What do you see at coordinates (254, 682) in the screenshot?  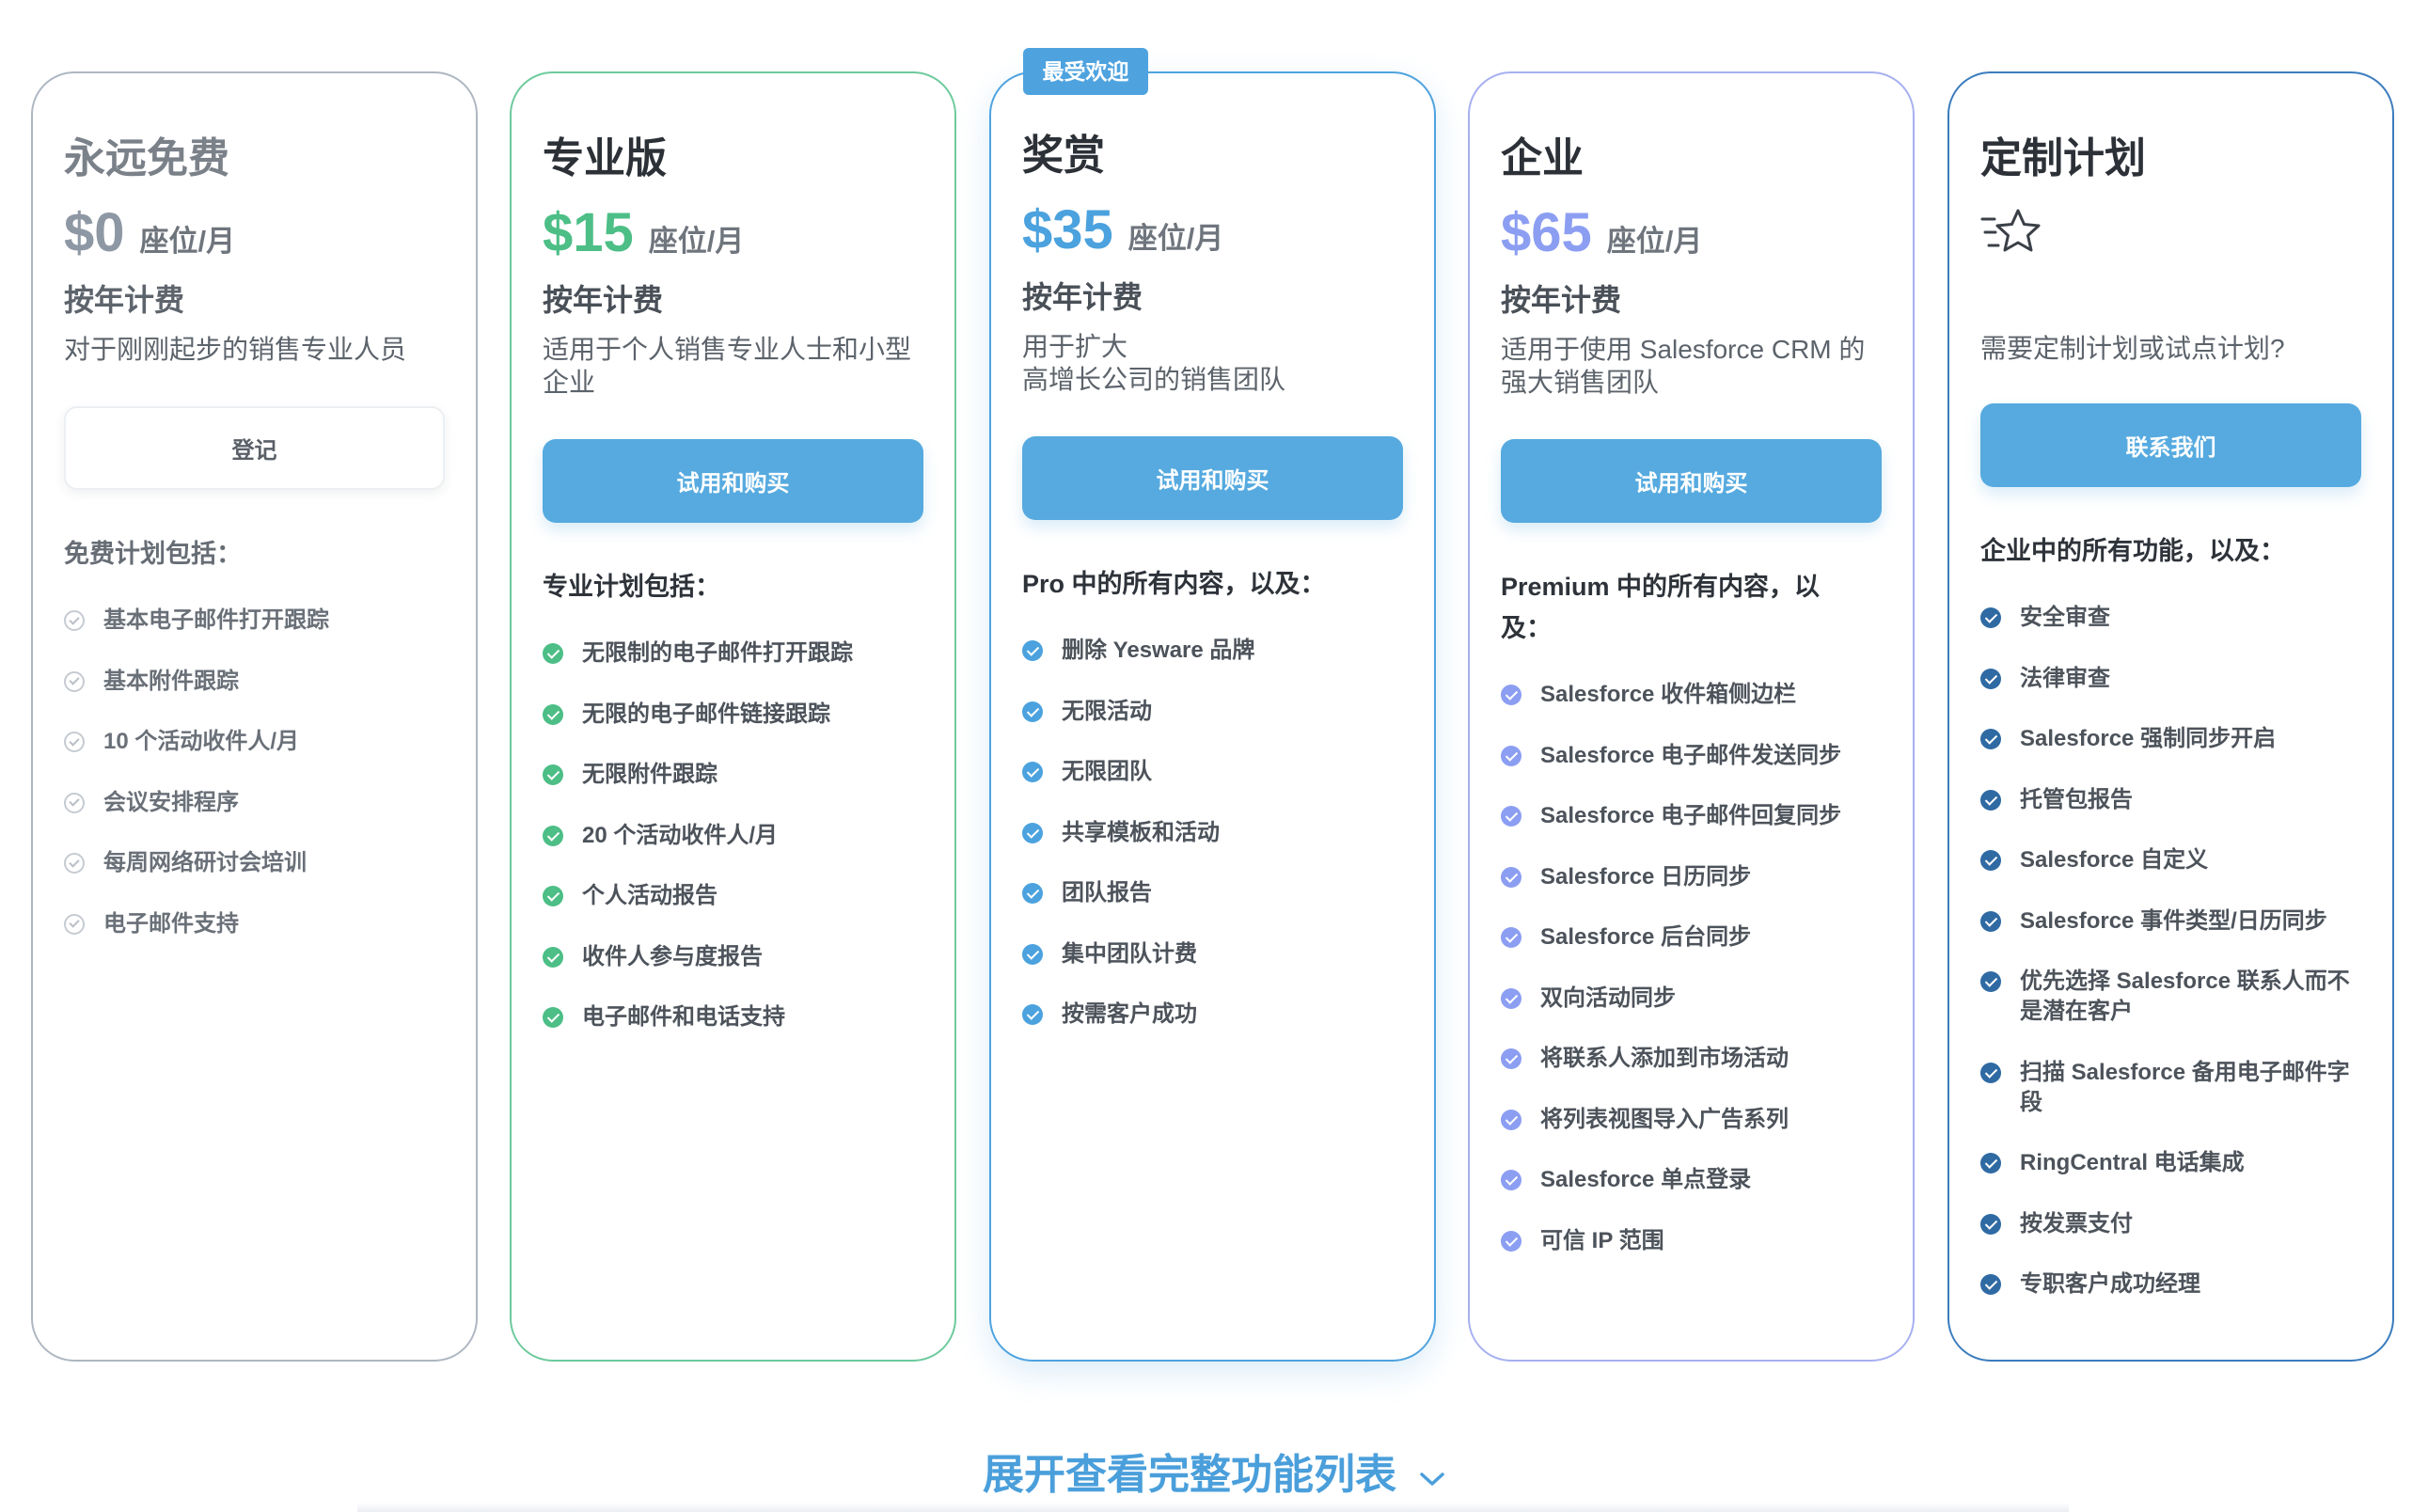 I see `feature-item: 基本附件跟踪` at bounding box center [254, 682].